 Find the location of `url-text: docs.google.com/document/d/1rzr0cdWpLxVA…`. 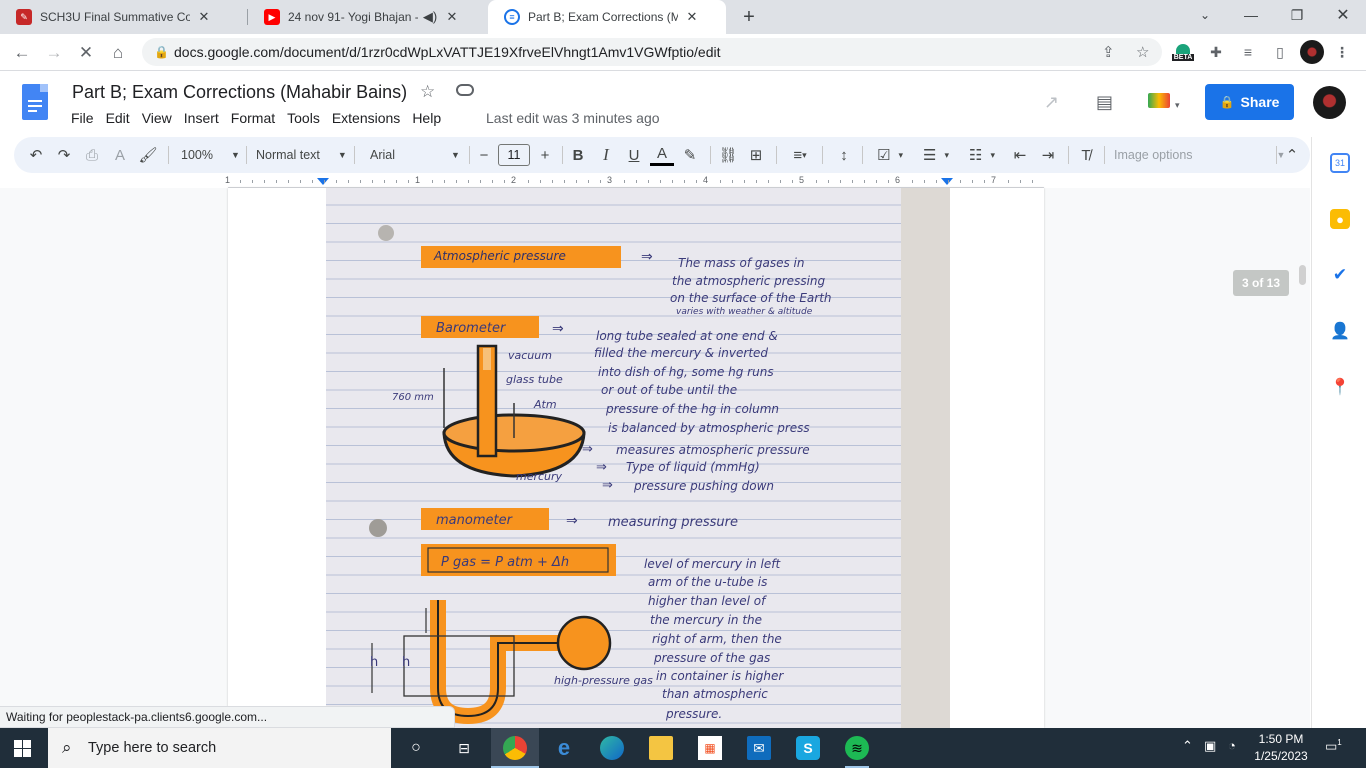

url-text: docs.google.com/document/d/1rzr0cdWpLxVA… is located at coordinates (447, 52).